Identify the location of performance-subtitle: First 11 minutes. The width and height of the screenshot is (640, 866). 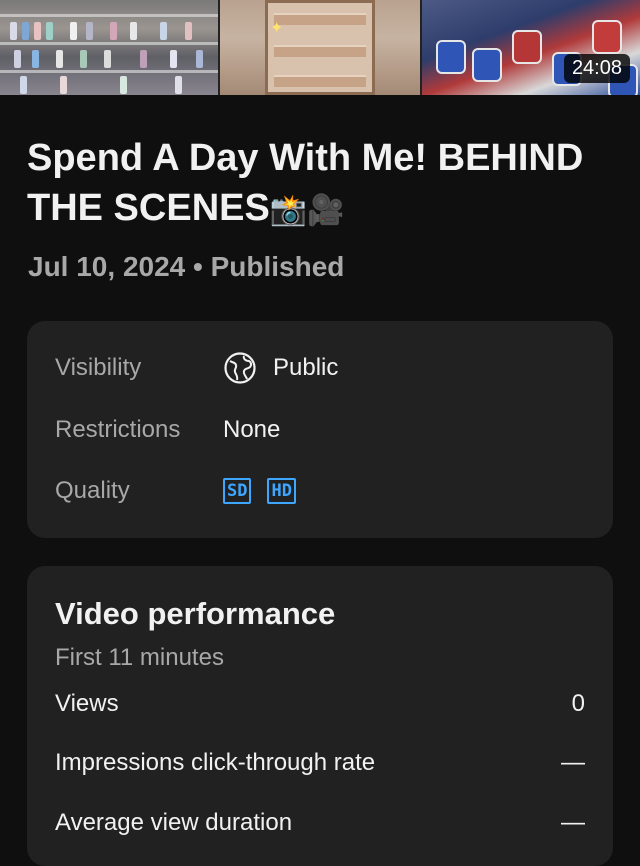
(139, 657).